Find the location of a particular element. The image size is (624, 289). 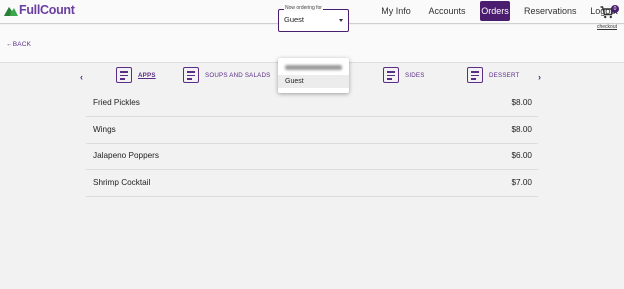

tab-apps: APPS is located at coordinates (136, 75).